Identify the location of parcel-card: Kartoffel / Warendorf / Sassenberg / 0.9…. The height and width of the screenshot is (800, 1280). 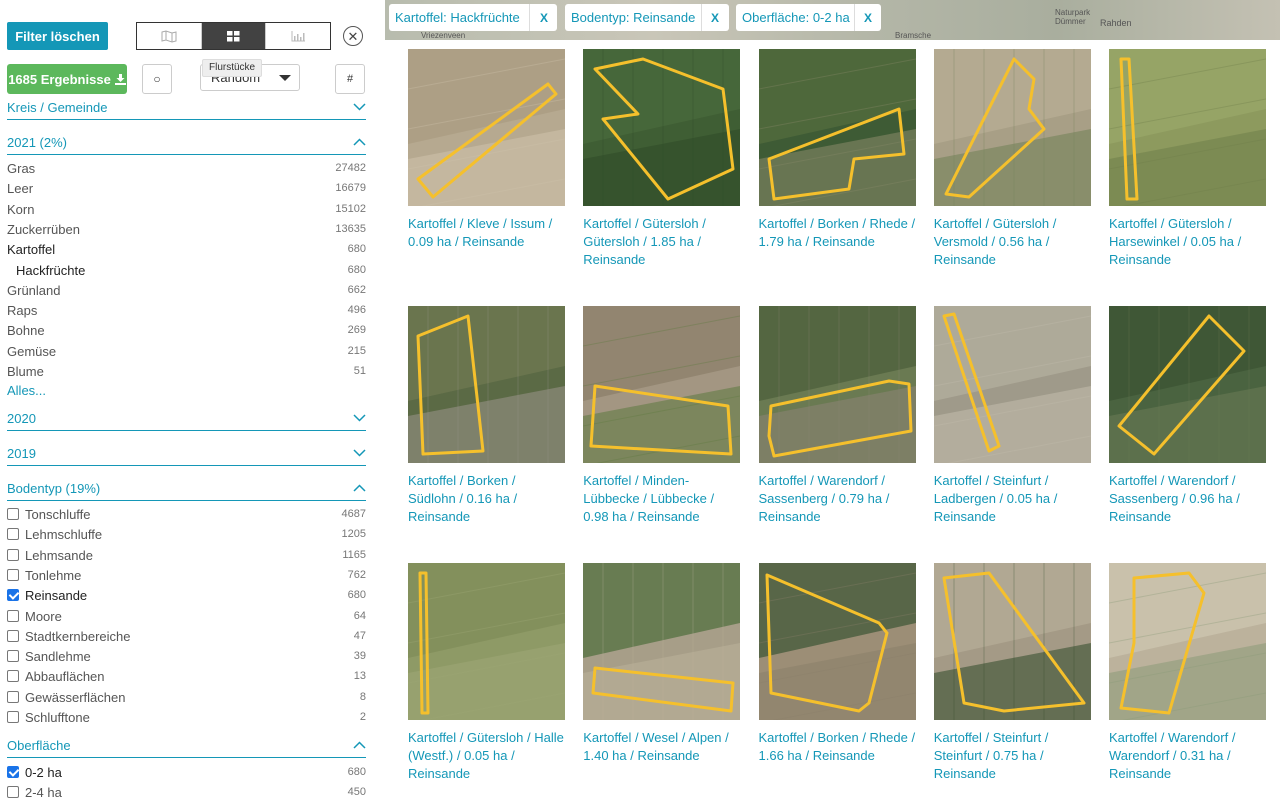
(1188, 416).